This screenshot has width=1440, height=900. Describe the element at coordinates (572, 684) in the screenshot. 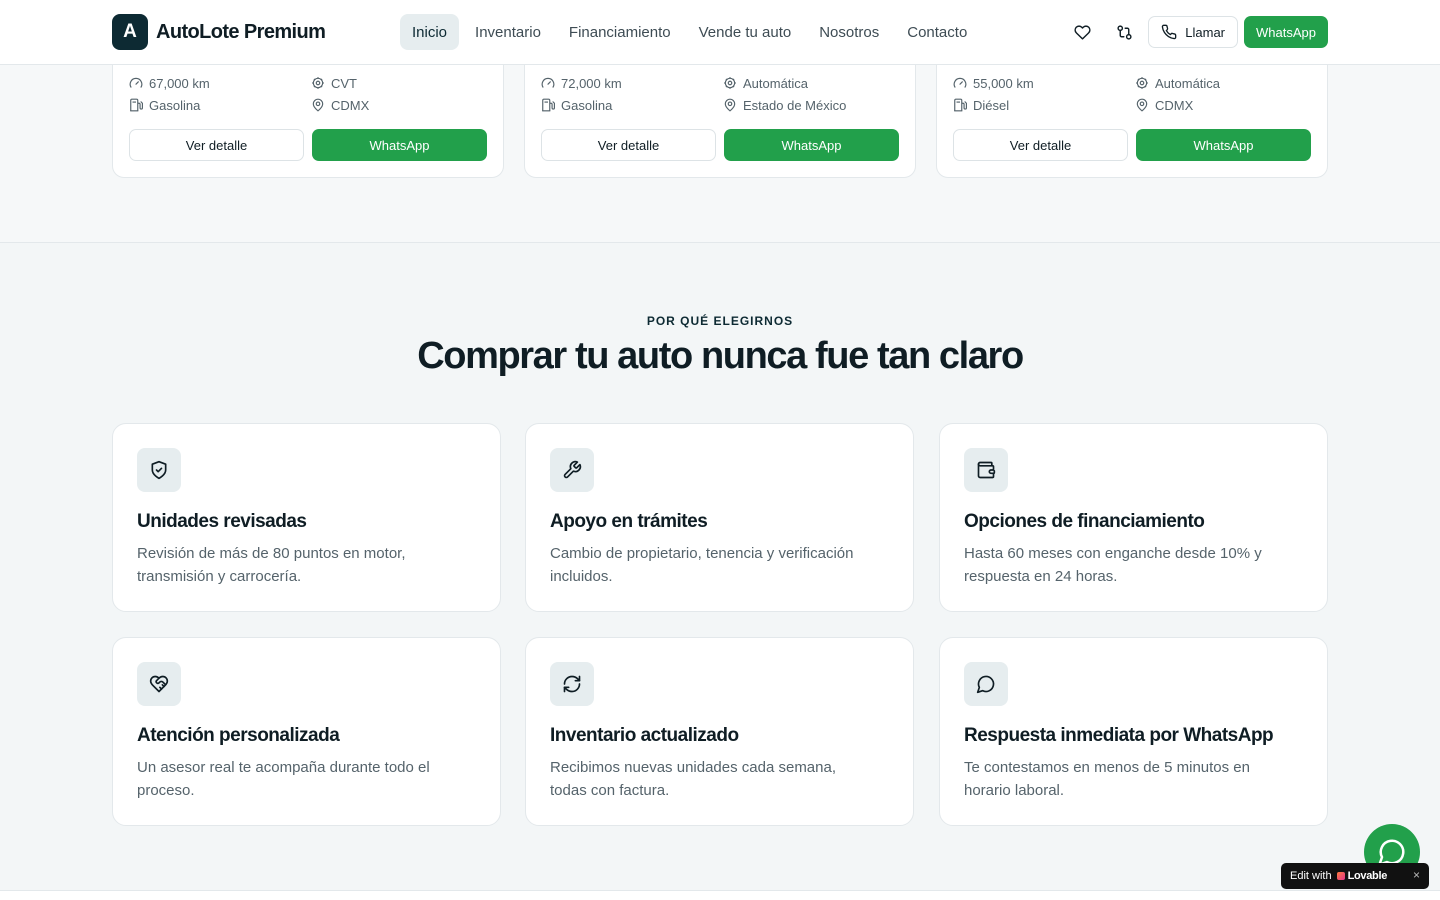

I see `refresh-icon` at that location.